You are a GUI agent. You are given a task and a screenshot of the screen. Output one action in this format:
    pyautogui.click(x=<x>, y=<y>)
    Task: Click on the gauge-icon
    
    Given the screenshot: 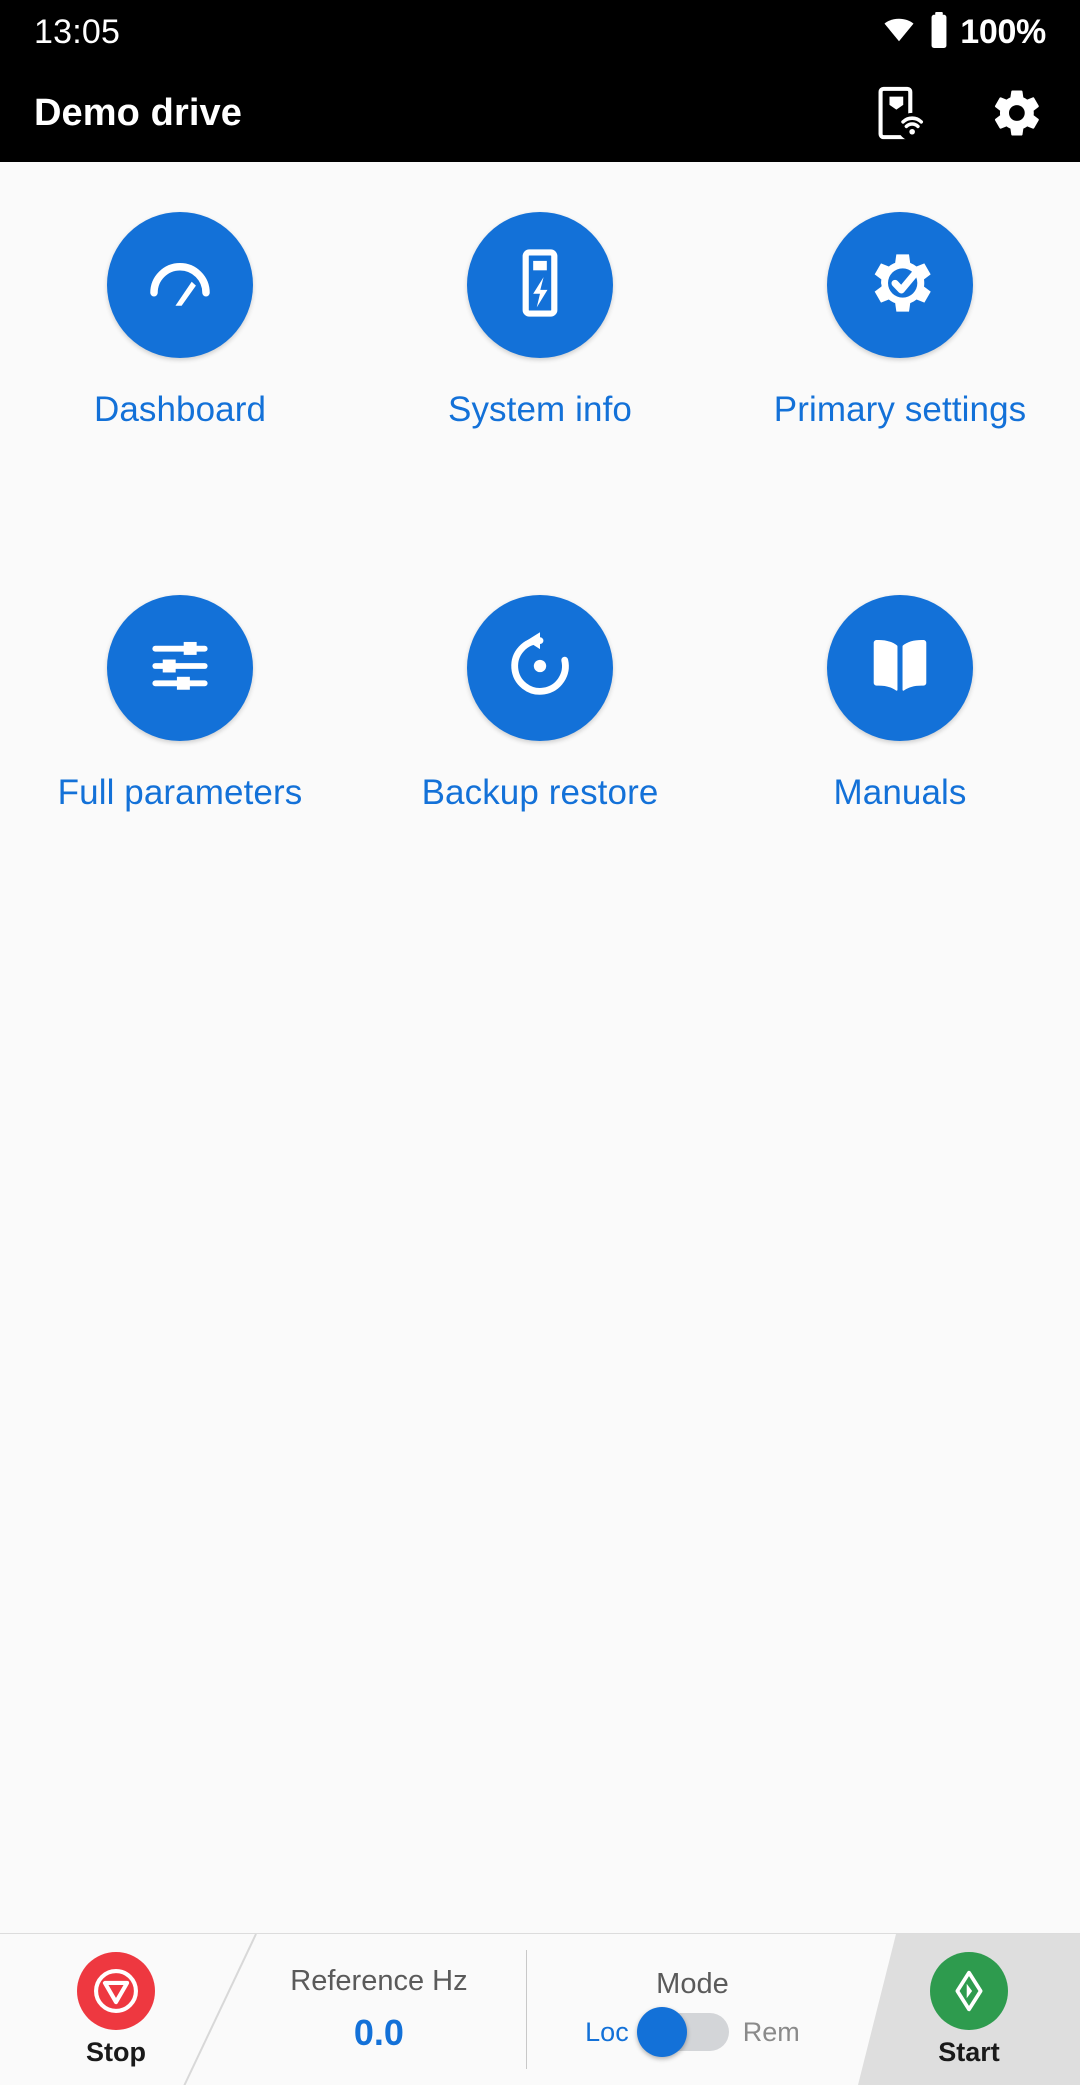 What is the action you would take?
    pyautogui.click(x=180, y=285)
    